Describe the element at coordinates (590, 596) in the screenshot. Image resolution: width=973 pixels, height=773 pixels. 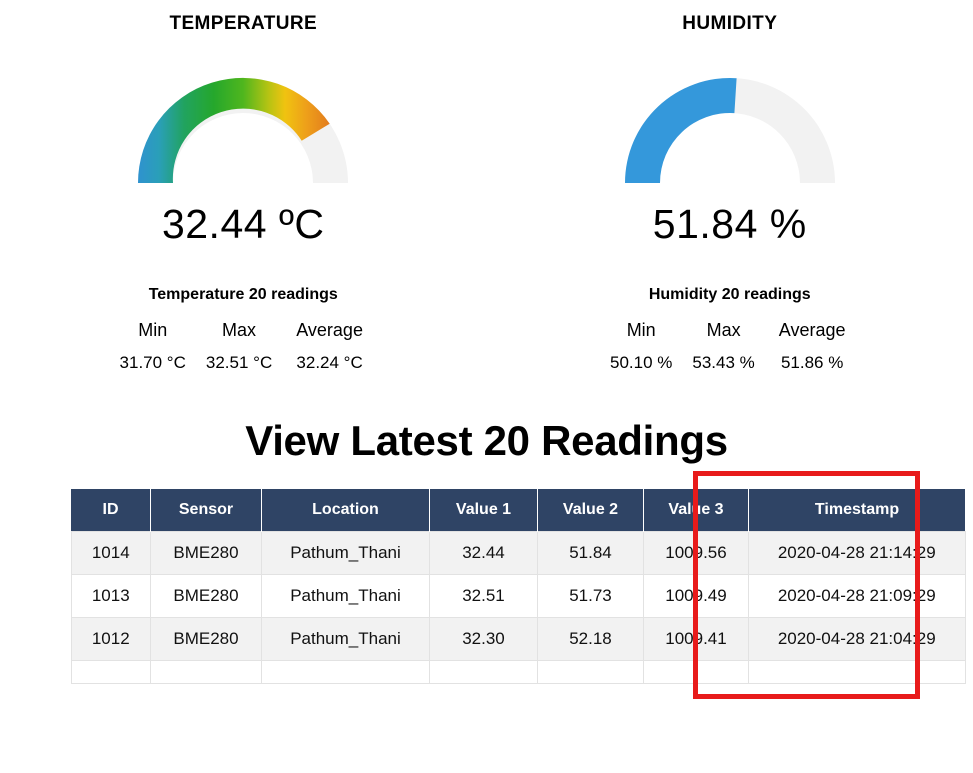
I see `cell-value2: 51.73` at that location.